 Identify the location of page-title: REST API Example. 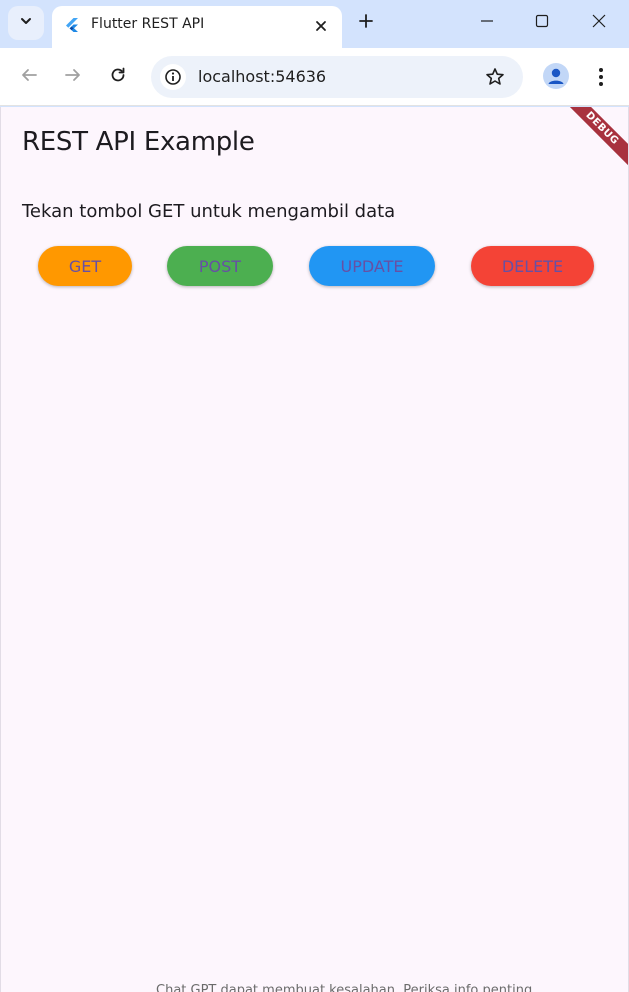
(138, 142).